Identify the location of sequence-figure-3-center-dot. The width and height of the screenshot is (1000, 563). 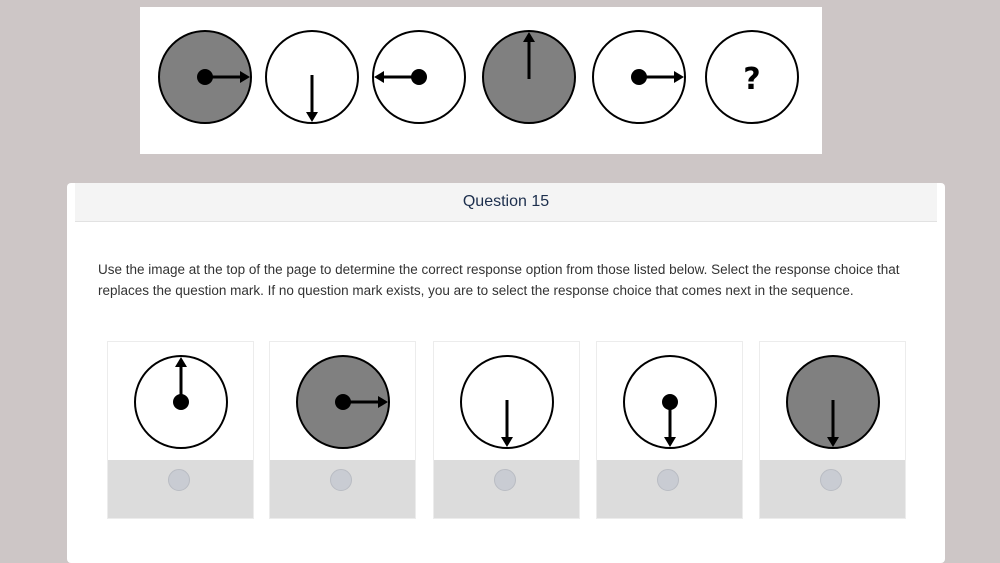
(419, 77).